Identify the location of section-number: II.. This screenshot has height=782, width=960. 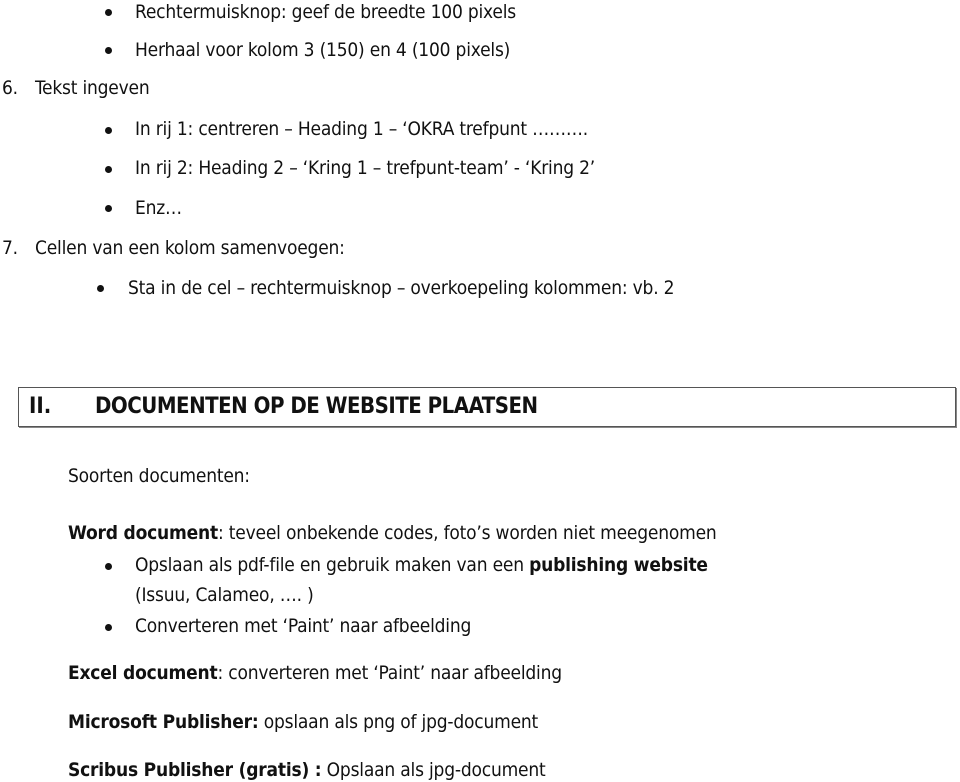
(40, 406).